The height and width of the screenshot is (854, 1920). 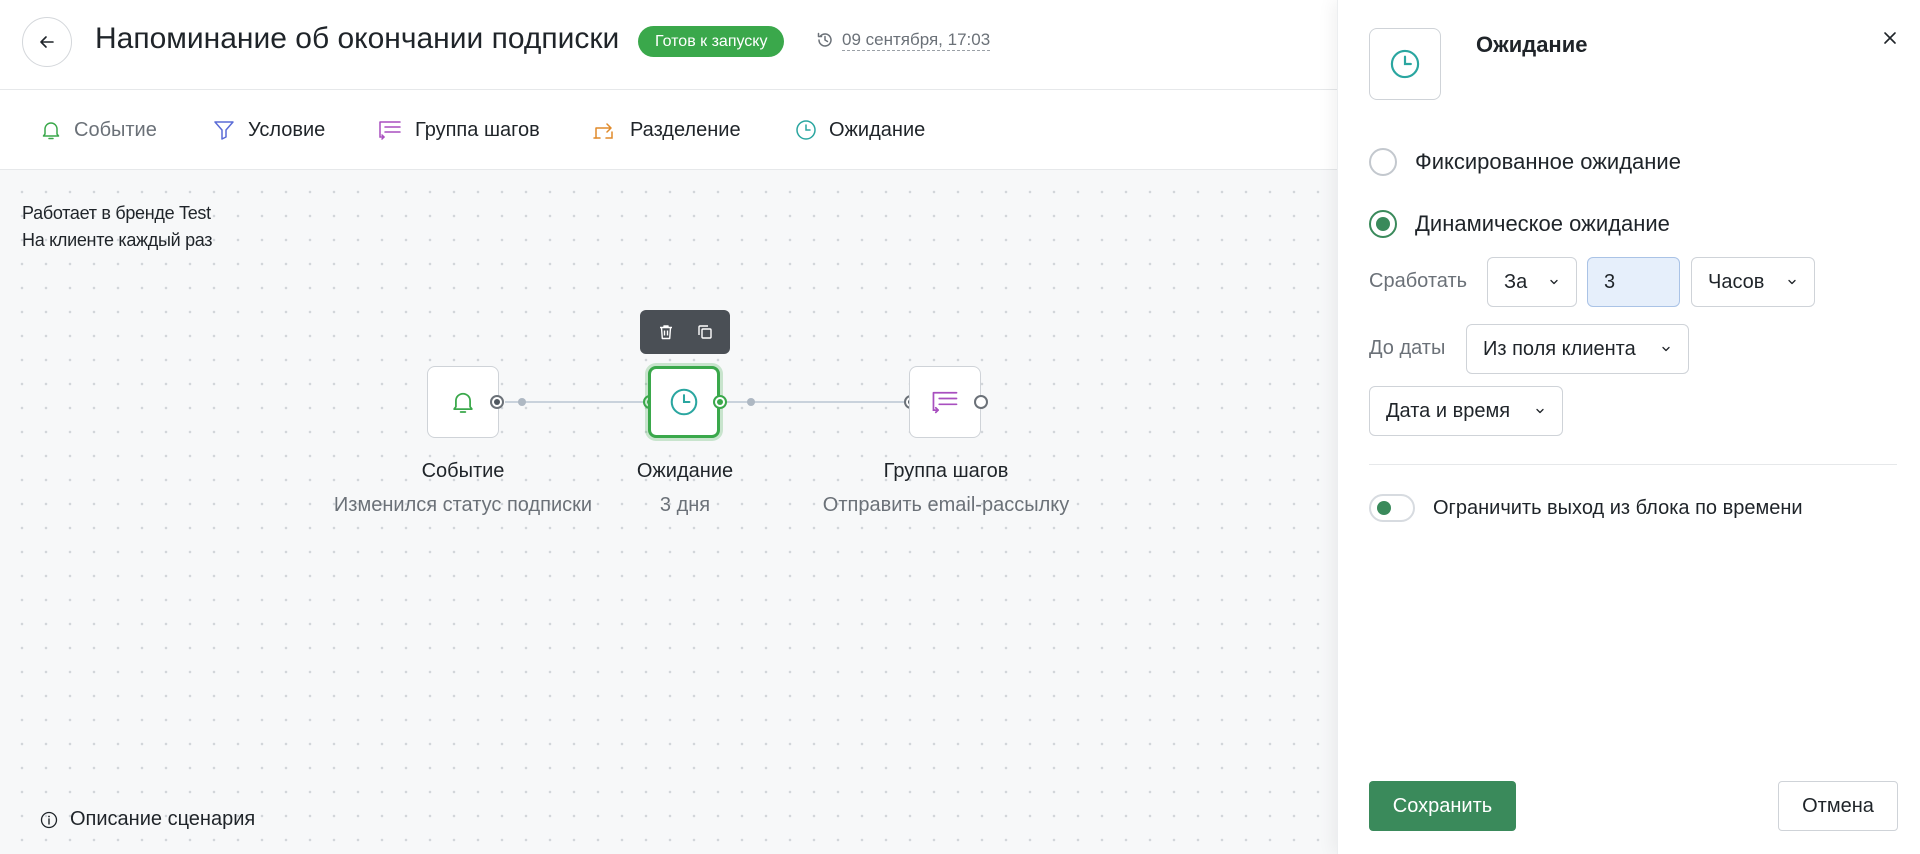 What do you see at coordinates (287, 129) in the screenshot?
I see `tool-condition-label: Условие` at bounding box center [287, 129].